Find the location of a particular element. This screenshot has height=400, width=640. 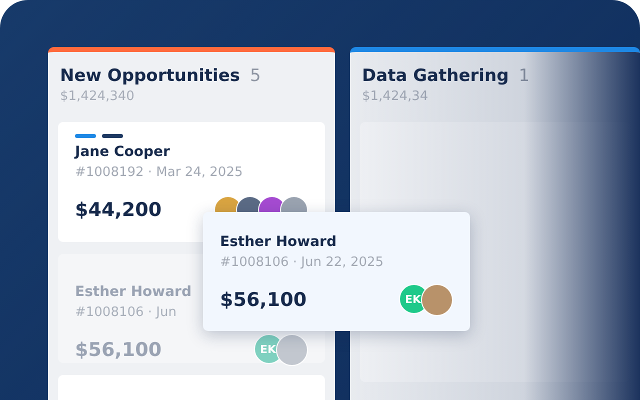

contact-name: Jane Cooper is located at coordinates (123, 152).